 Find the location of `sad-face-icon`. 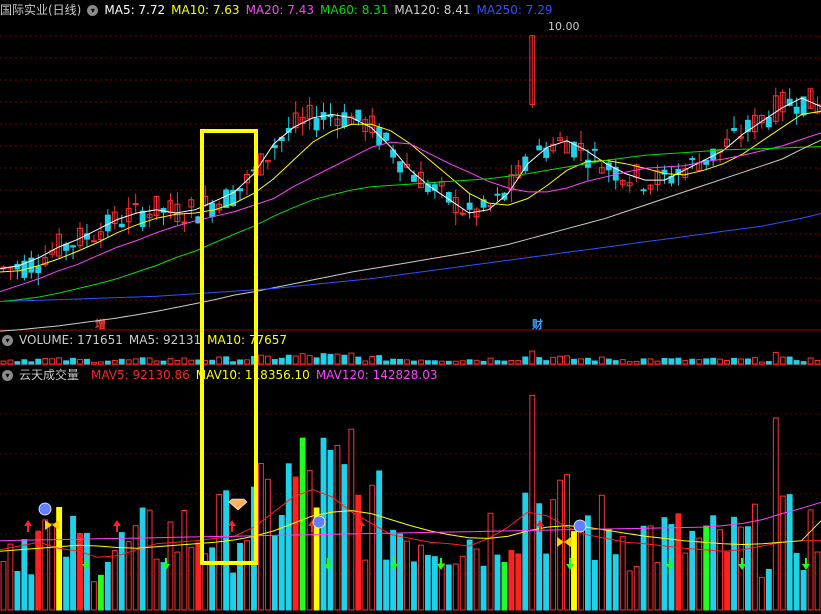

sad-face-icon is located at coordinates (319, 522).